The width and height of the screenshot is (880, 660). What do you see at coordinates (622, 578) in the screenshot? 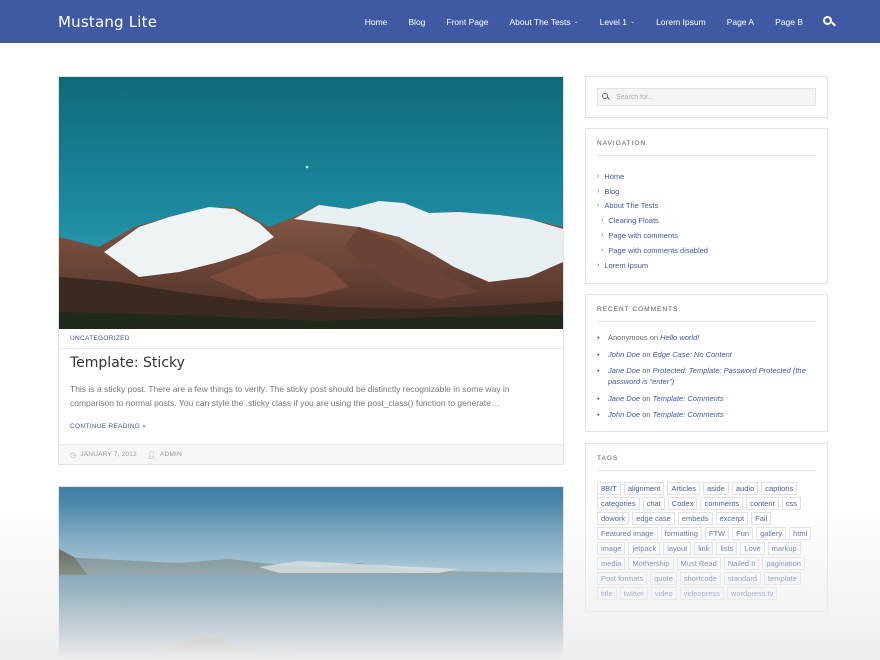
I see `tag-post-formats: Post formats` at bounding box center [622, 578].